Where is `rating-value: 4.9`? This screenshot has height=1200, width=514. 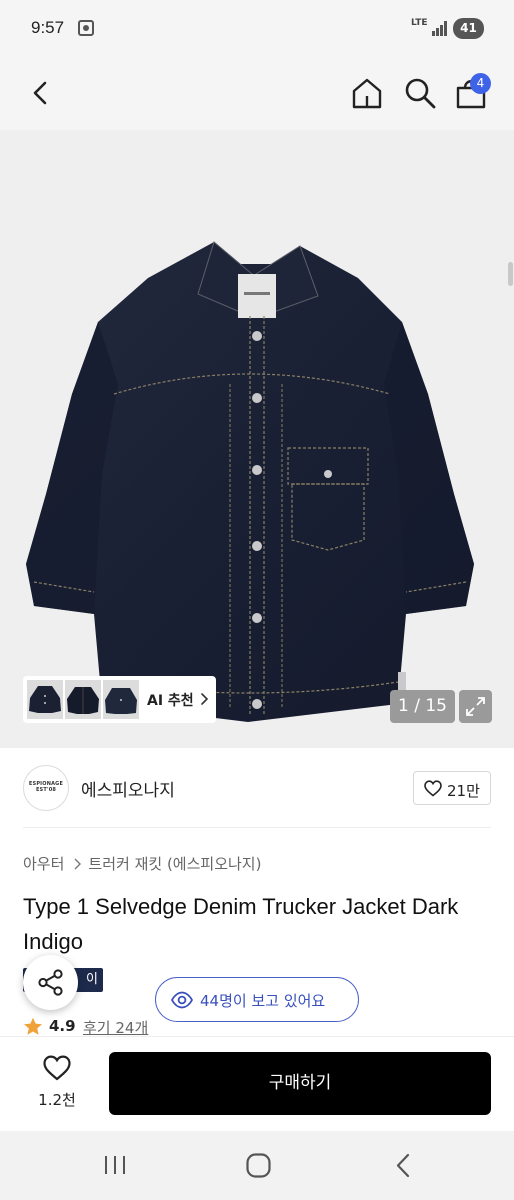
rating-value: 4.9 is located at coordinates (62, 1026).